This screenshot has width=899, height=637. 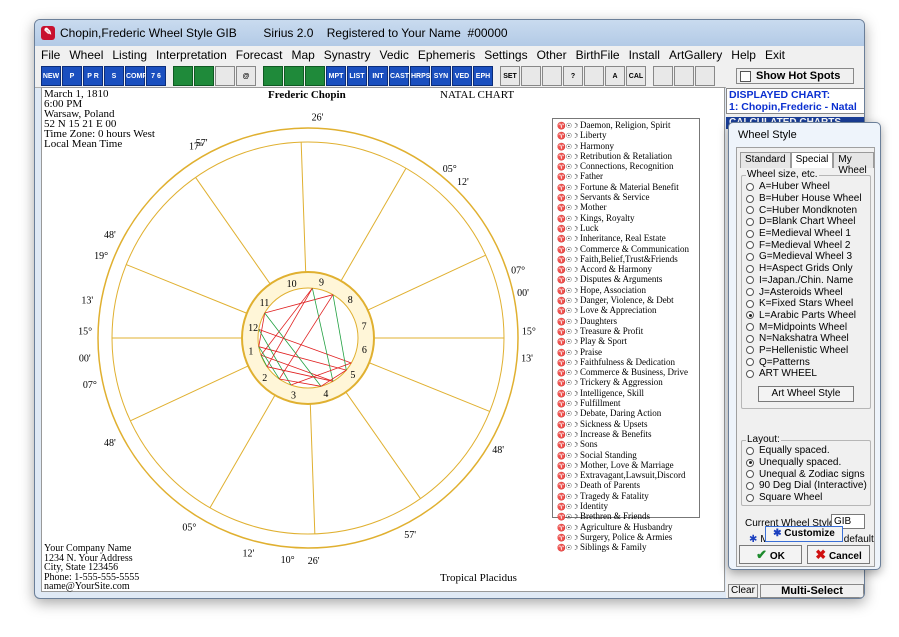 What do you see at coordinates (695, 55) in the screenshot?
I see `menu-artgallery: ArtGallery` at bounding box center [695, 55].